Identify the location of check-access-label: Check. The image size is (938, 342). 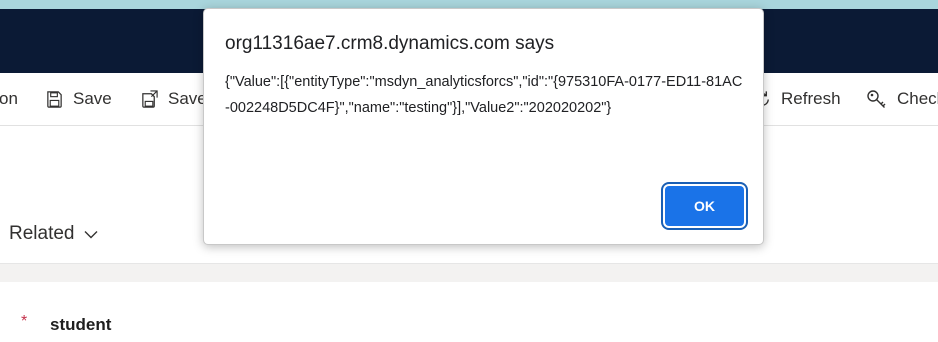
(917, 98).